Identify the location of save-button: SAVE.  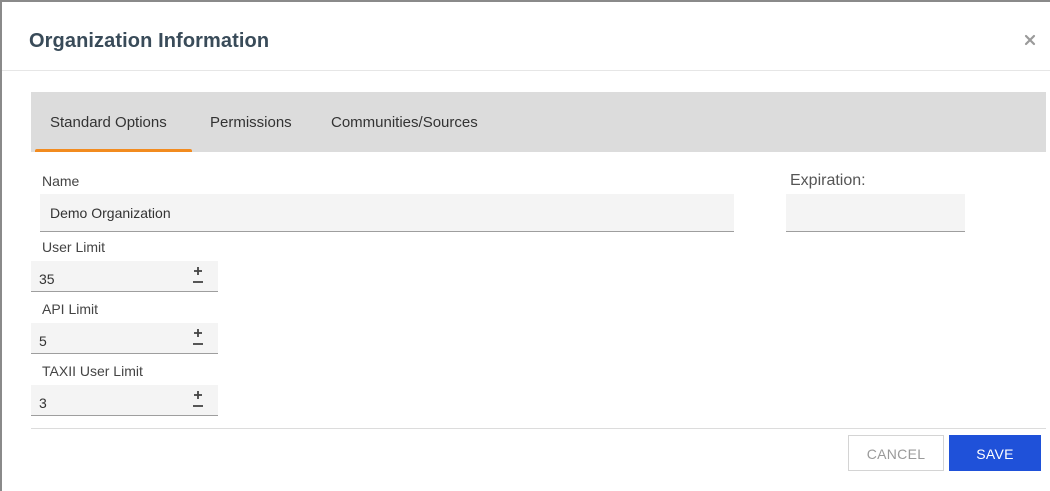
(995, 453).